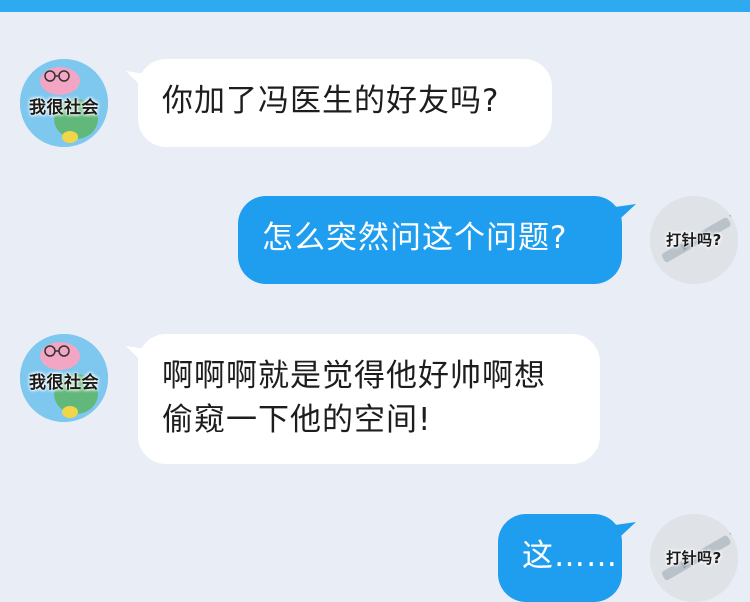 This screenshot has width=750, height=602. I want to click on message-text: 你加了冯医生的好友吗?, so click(331, 101).